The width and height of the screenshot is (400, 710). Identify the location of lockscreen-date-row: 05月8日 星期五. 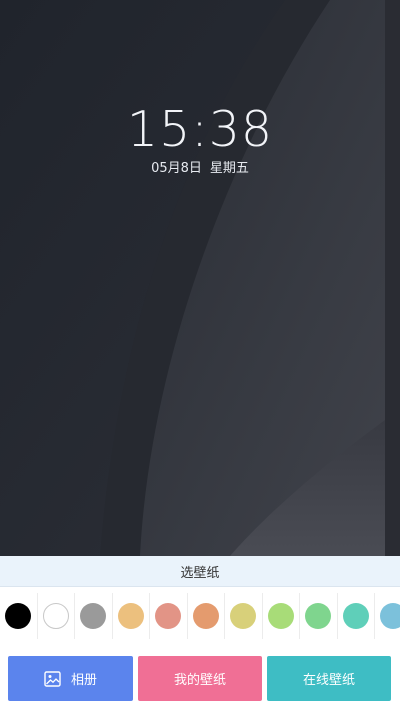
(200, 166).